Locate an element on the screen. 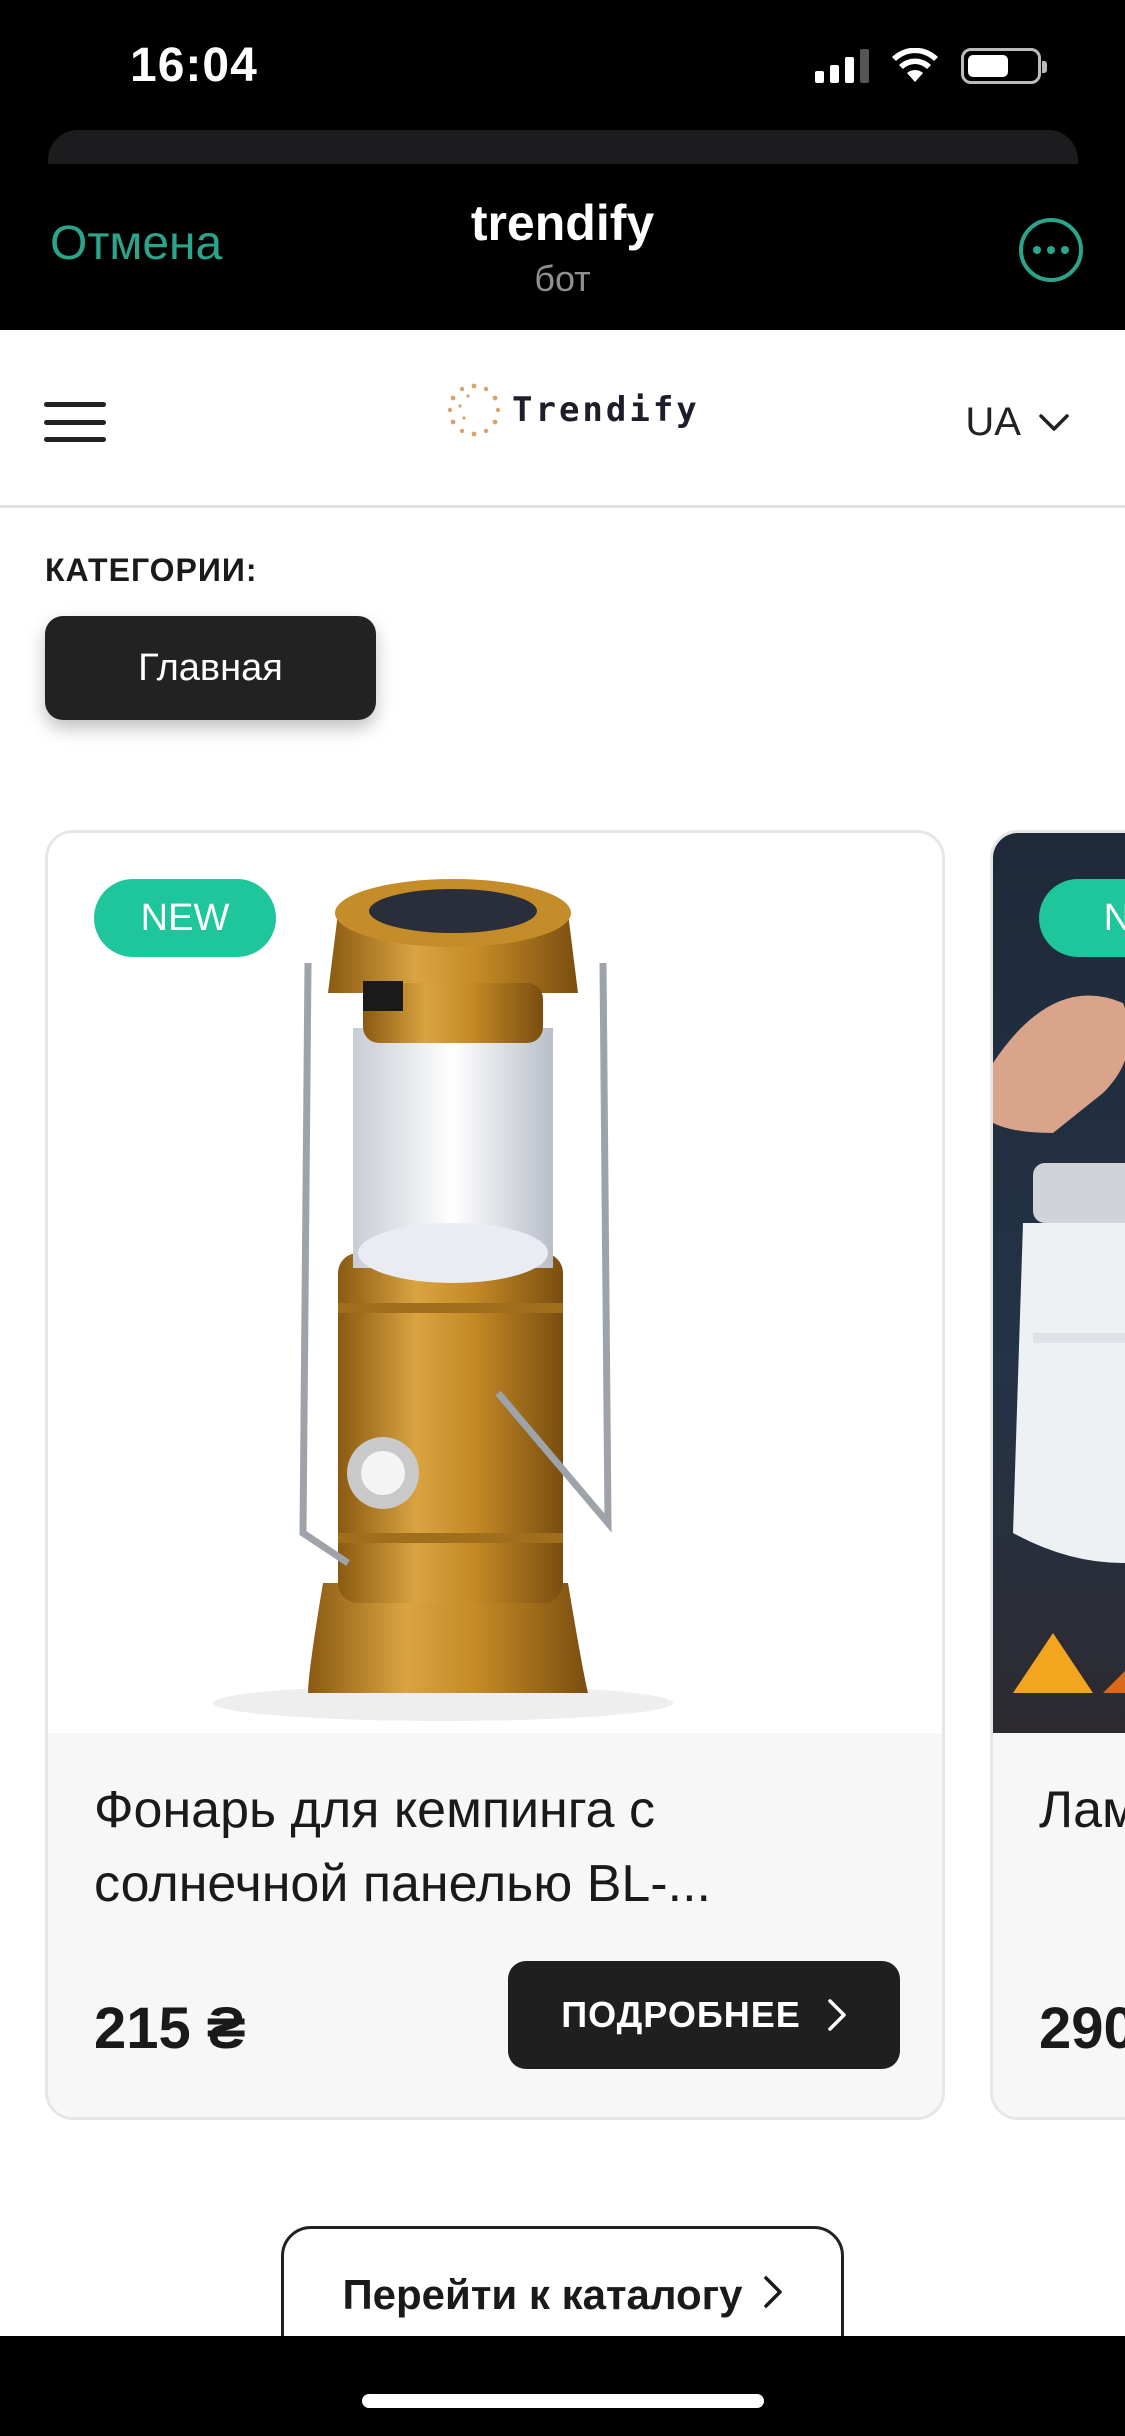 The height and width of the screenshot is (2436, 1125). sheet-edge is located at coordinates (563, 147).